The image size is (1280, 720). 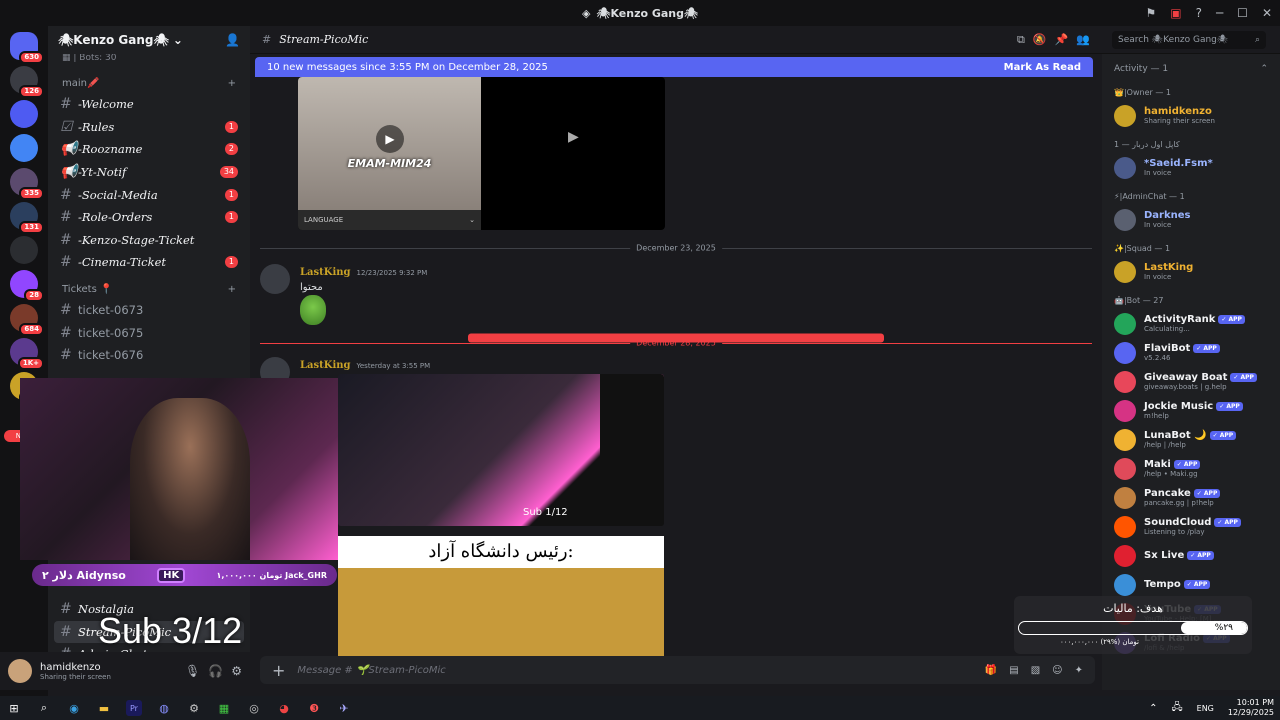 I want to click on language-select: LANGUAGE ⌄, so click(x=389, y=220).